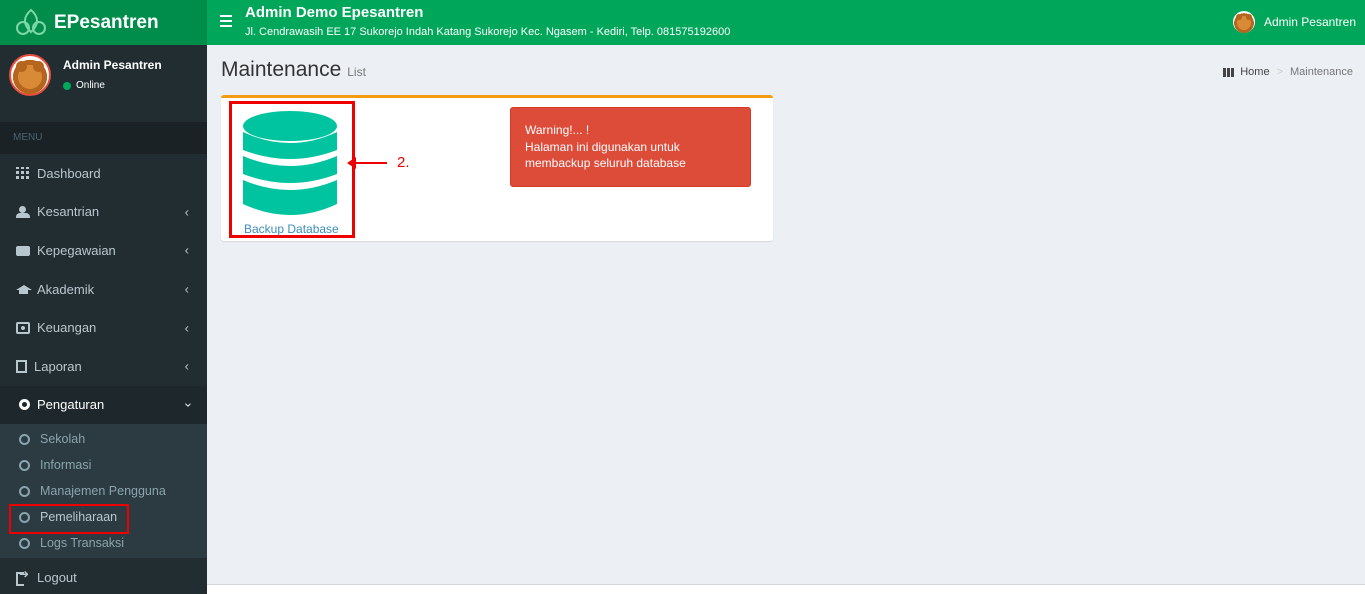 This screenshot has height=594, width=1365. What do you see at coordinates (63, 439) in the screenshot?
I see `submenu-item-label: Sekolah` at bounding box center [63, 439].